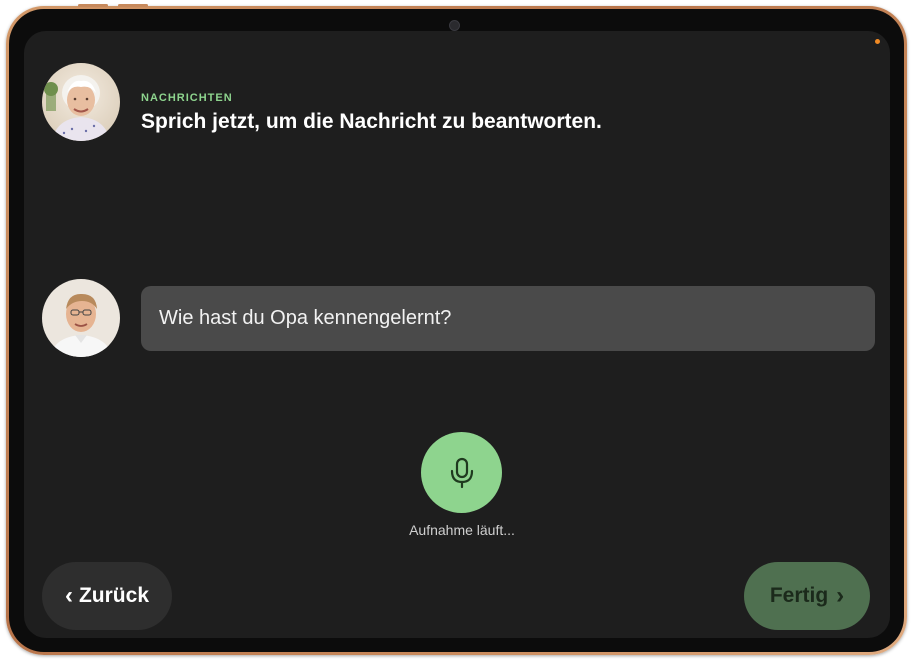 The image size is (913, 661). What do you see at coordinates (840, 595) in the screenshot?
I see `chevron-right-icon: ›` at bounding box center [840, 595].